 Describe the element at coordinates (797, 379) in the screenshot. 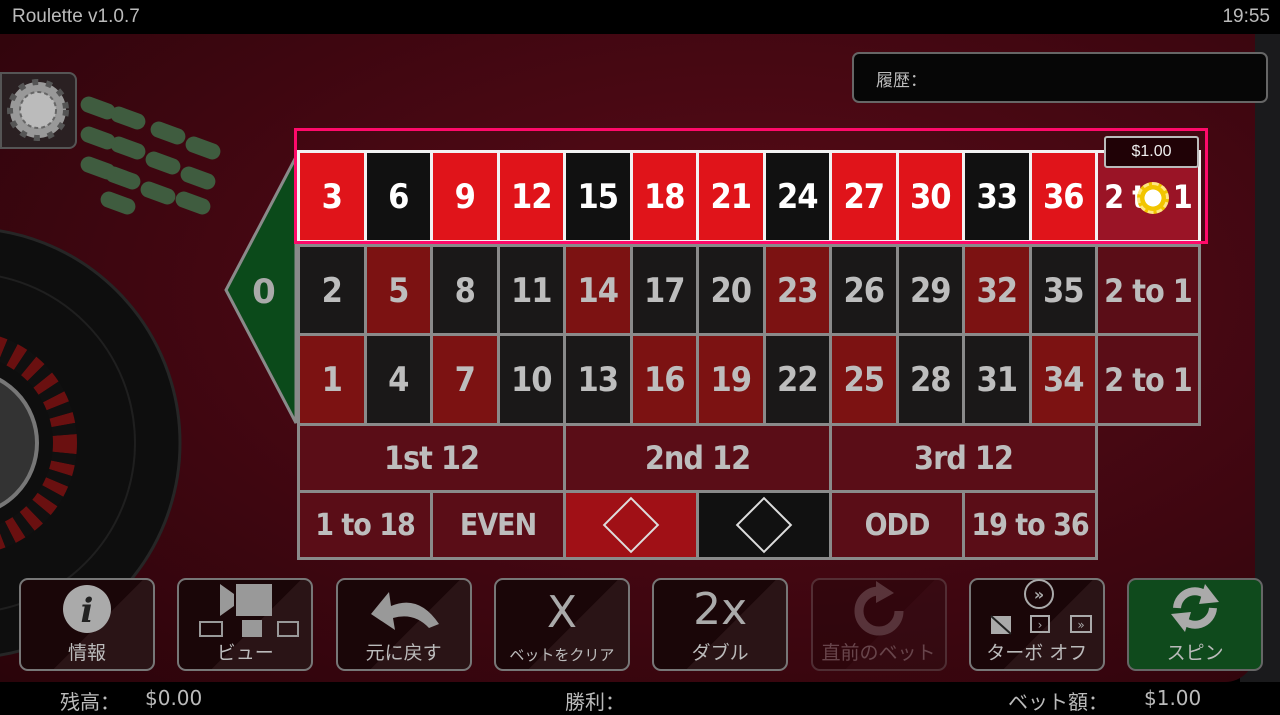

I see `number-cell-22: 22` at that location.